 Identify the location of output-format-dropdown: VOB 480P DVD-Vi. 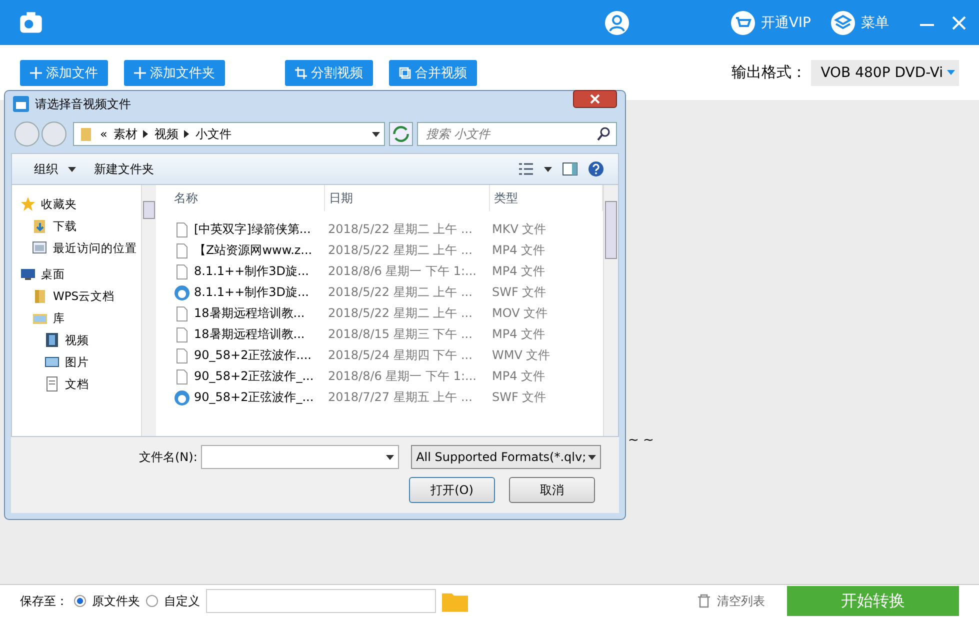
(884, 73).